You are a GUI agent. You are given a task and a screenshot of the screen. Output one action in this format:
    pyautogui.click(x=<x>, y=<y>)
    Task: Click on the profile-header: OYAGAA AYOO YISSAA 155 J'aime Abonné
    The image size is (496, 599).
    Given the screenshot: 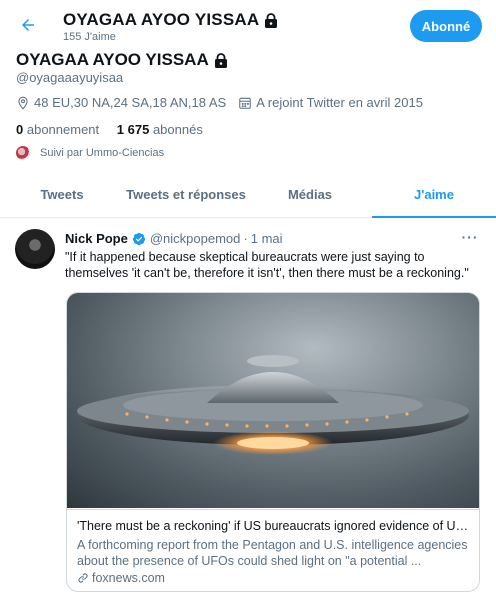 What is the action you would take?
    pyautogui.click(x=248, y=25)
    